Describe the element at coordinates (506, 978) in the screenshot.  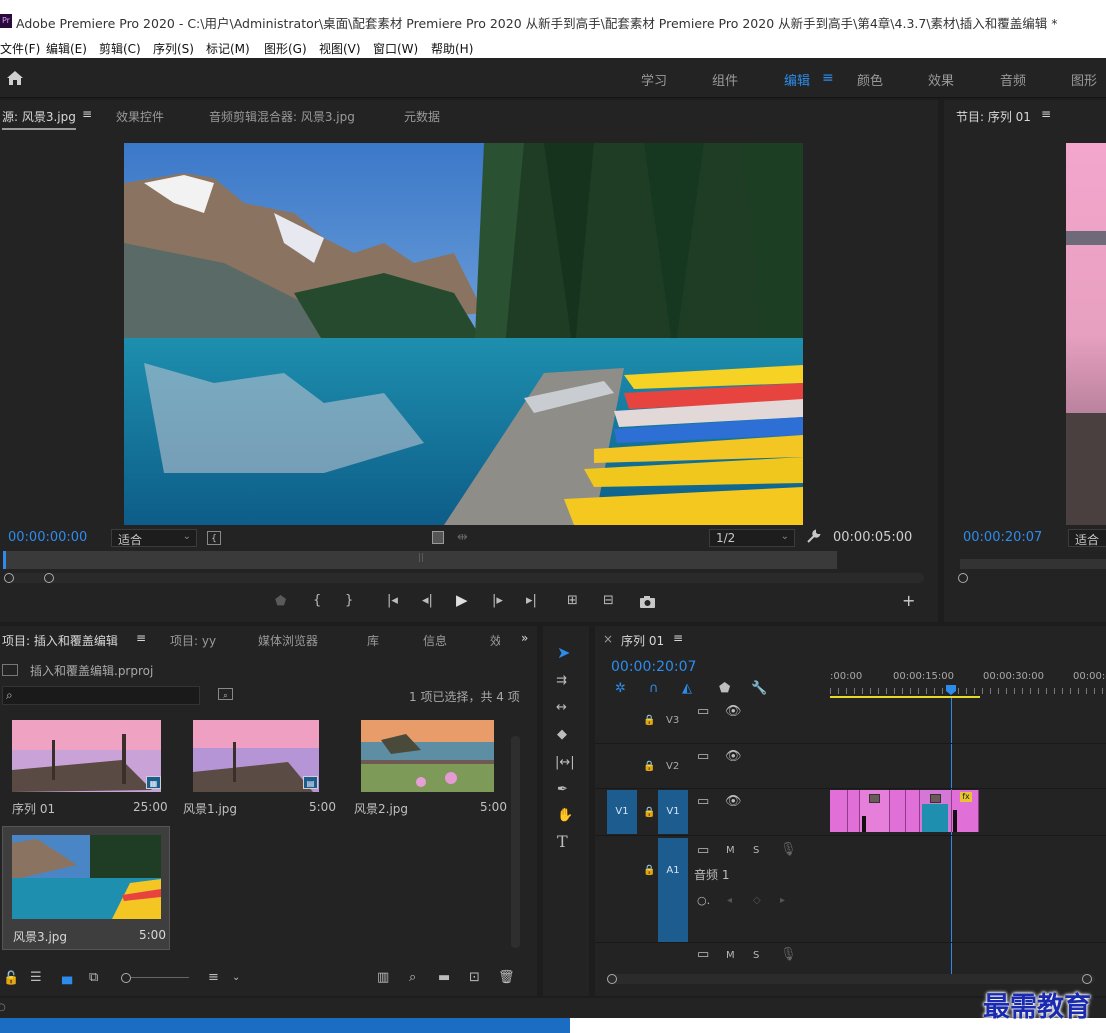
I see `trash-icon: 🗑` at that location.